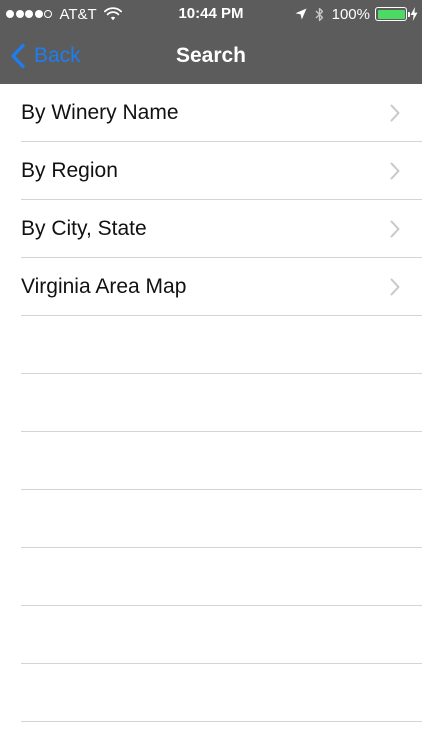  I want to click on list-item-by-city-state: By City, State, so click(211, 229).